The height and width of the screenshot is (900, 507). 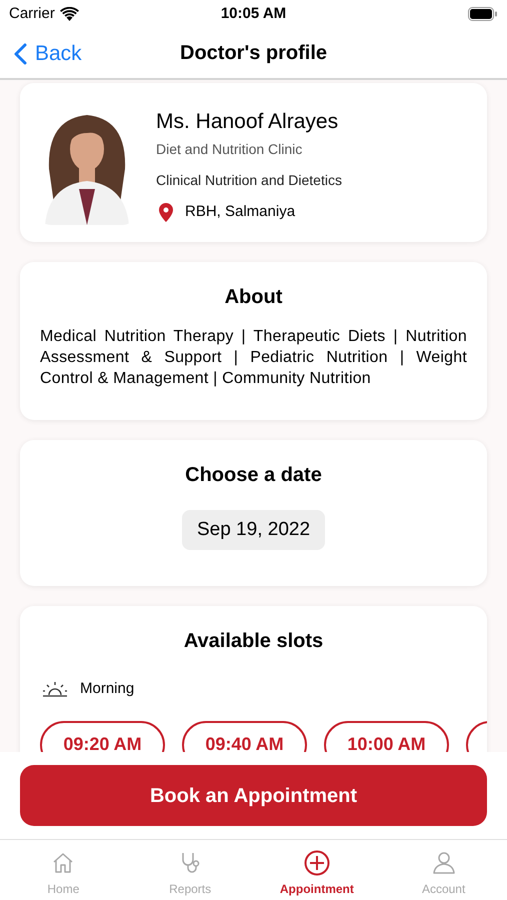 I want to click on time-slot: 09:40 AM, so click(x=244, y=736).